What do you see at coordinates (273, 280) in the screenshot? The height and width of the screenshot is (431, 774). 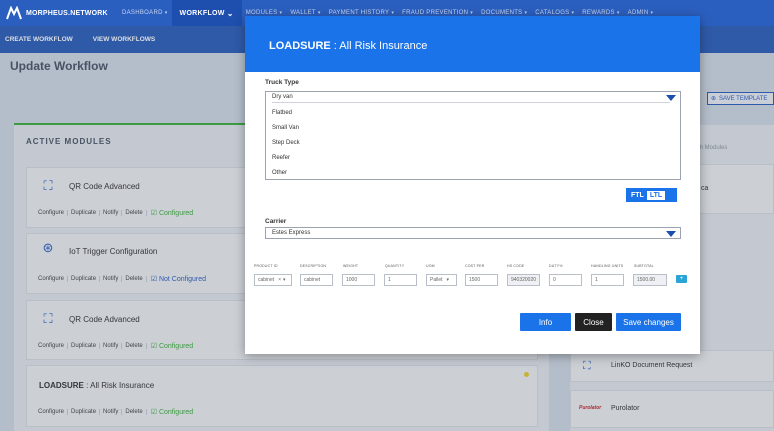 I see `product-id-select: cabinet × ▾` at bounding box center [273, 280].